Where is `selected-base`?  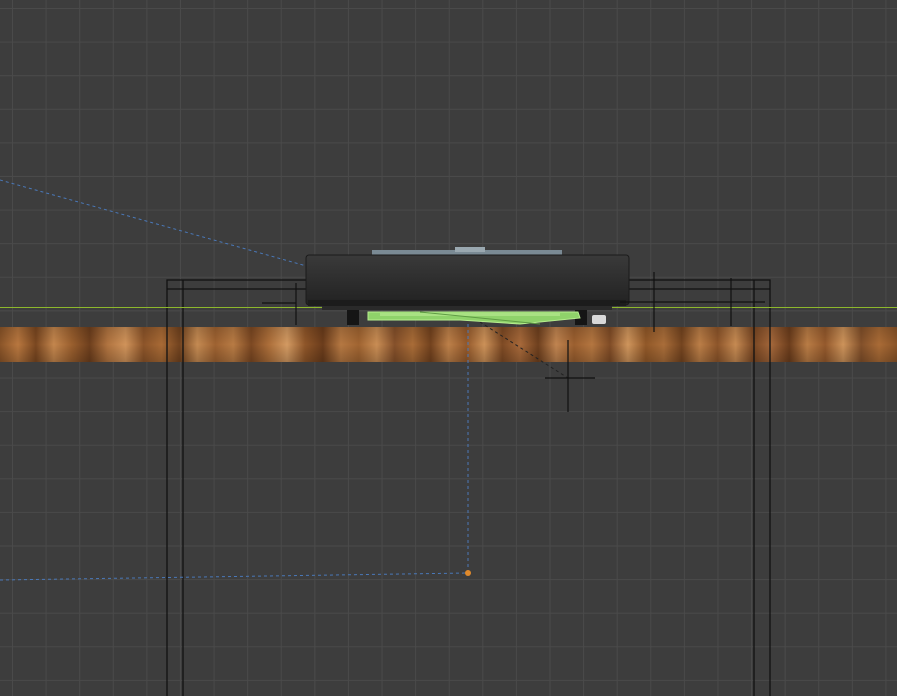 selected-base is located at coordinates (474, 318).